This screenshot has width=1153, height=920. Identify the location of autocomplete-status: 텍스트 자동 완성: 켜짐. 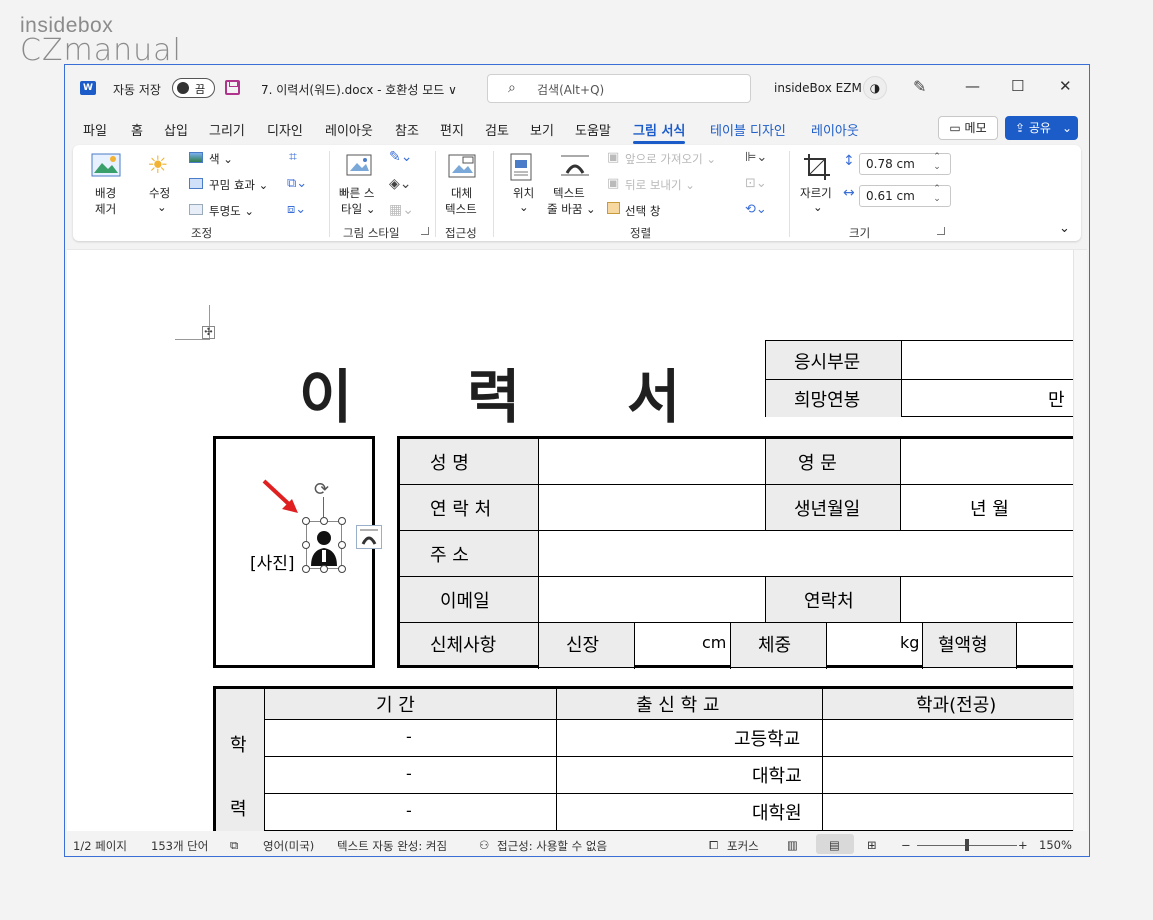
(392, 846).